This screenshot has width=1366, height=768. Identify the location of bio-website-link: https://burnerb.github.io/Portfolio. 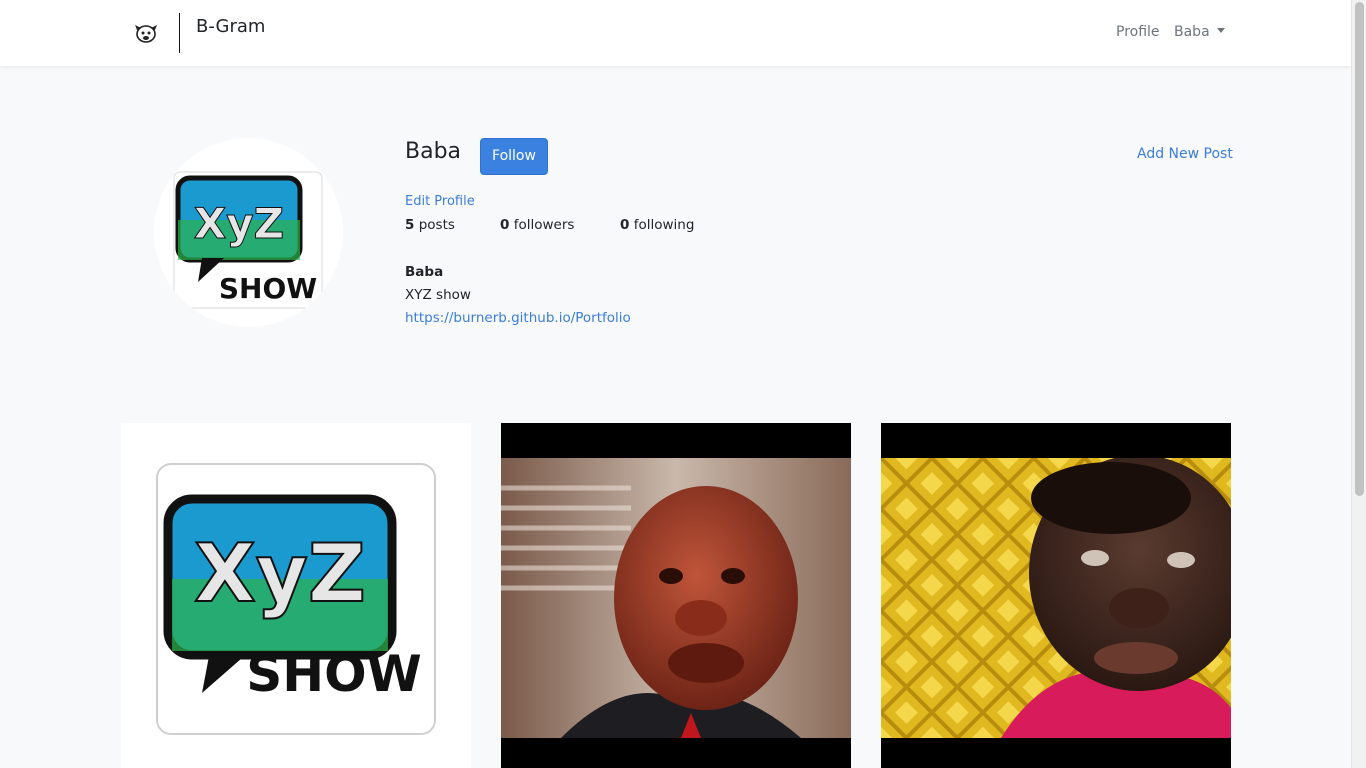
(518, 318).